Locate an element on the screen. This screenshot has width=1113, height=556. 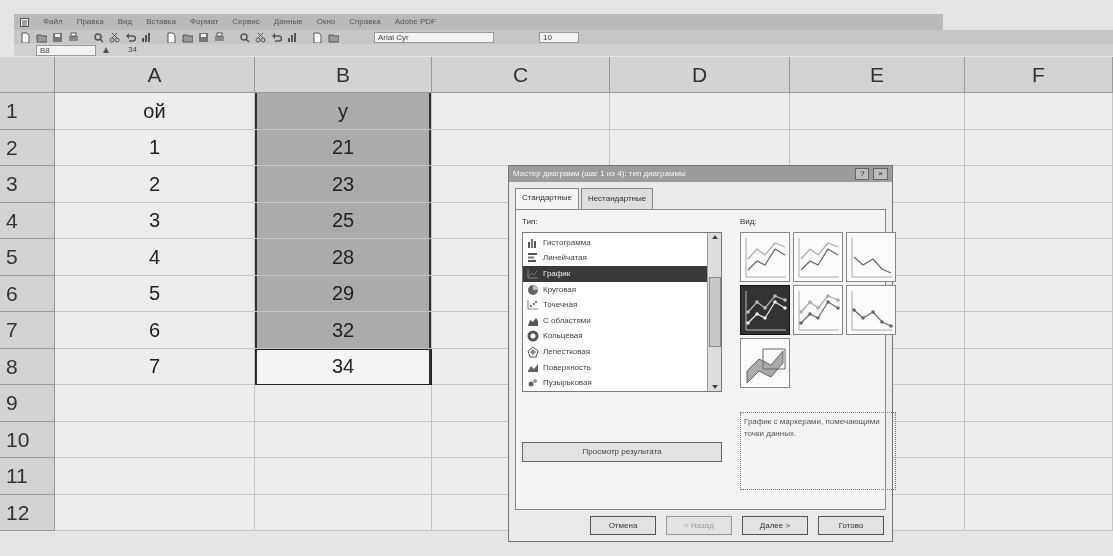
item-label: График is located at coordinates (557, 274).